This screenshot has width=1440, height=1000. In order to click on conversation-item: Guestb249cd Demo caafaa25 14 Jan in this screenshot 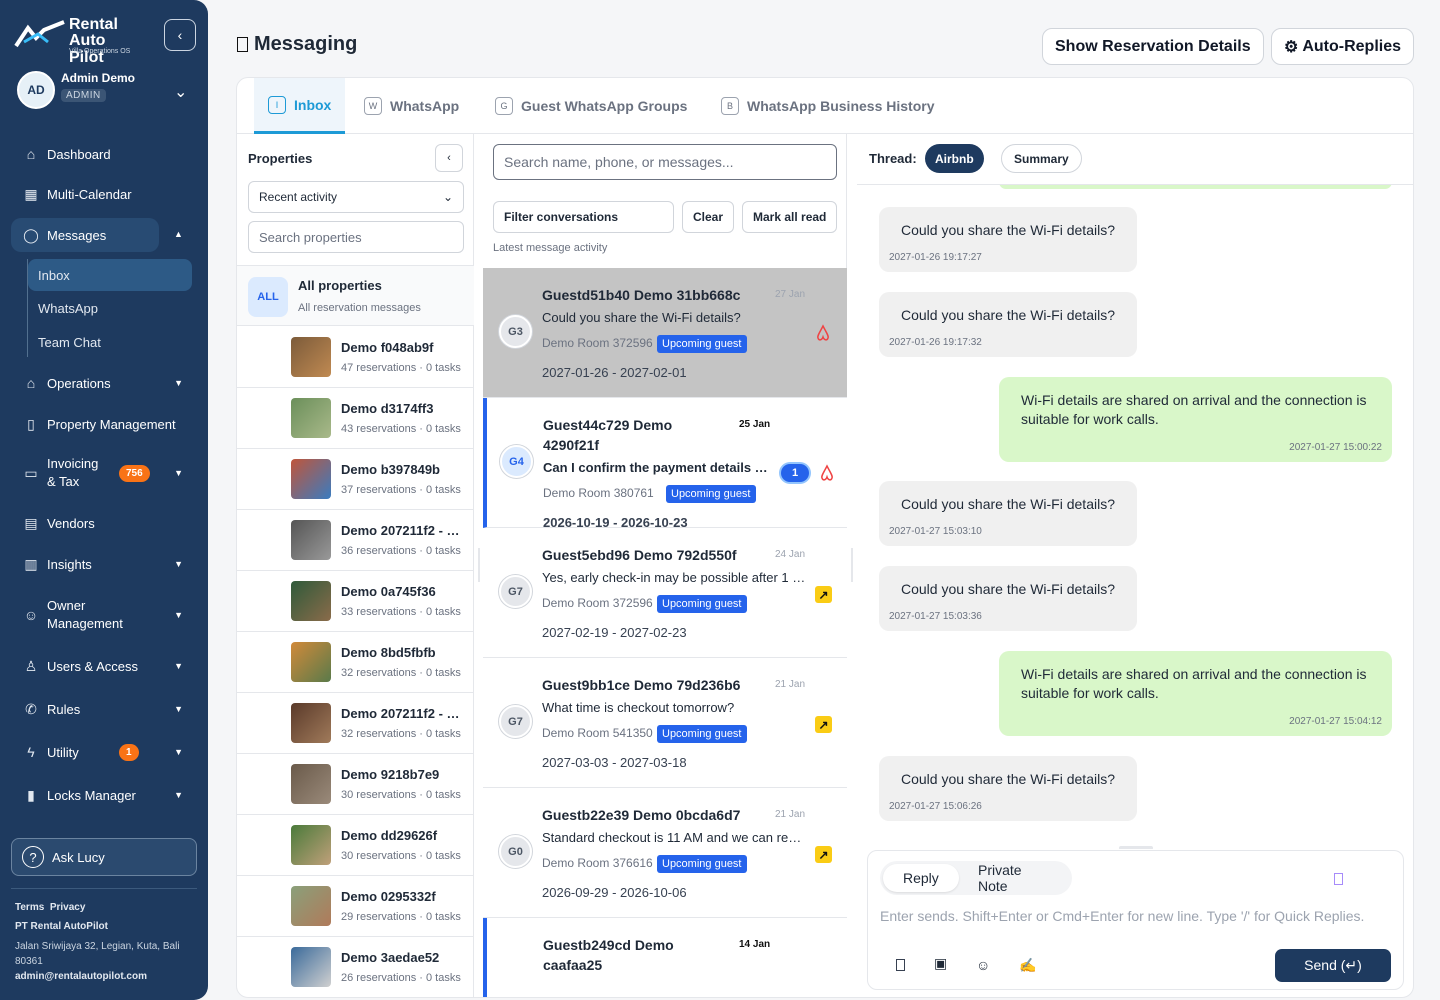, I will do `click(665, 957)`.